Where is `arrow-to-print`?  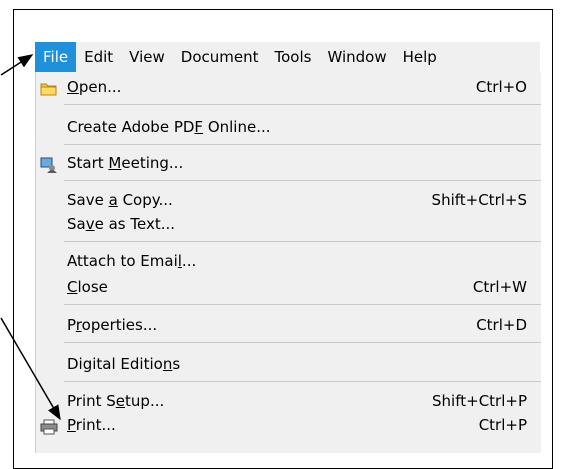
arrow-to-print is located at coordinates (30, 369).